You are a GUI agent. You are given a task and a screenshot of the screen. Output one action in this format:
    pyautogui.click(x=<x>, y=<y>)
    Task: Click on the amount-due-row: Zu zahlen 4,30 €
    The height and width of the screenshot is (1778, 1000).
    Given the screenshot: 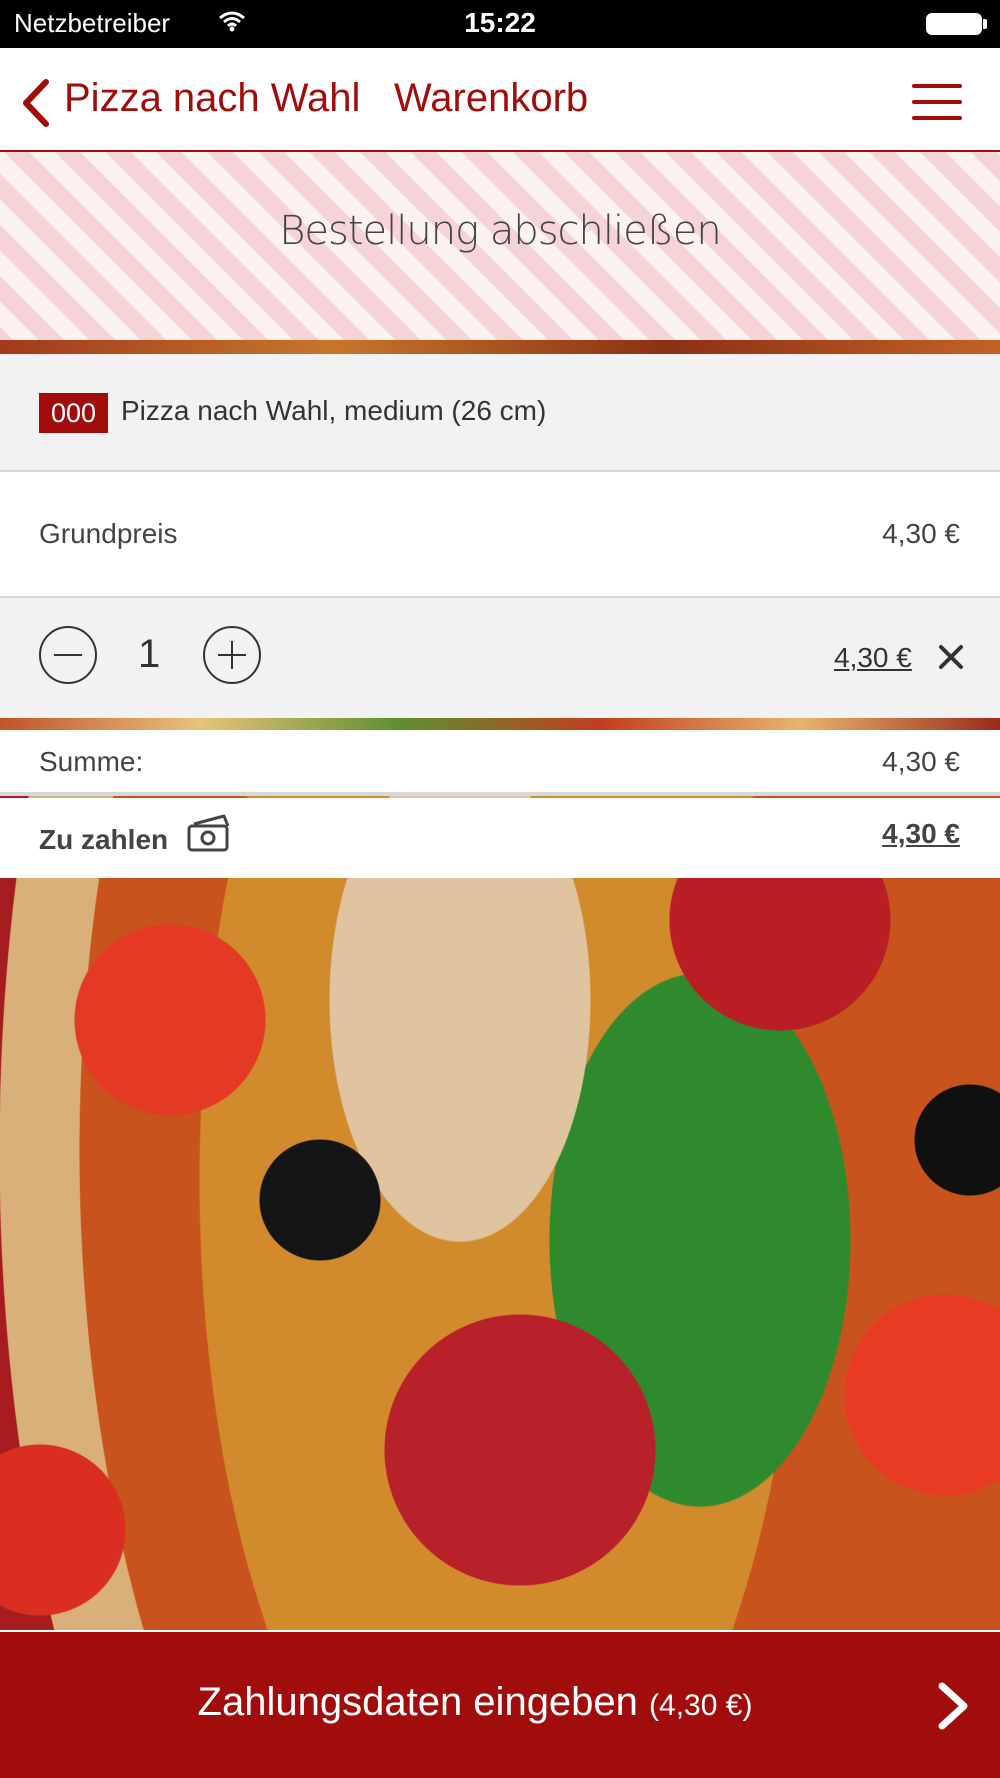 What is the action you would take?
    pyautogui.click(x=500, y=838)
    